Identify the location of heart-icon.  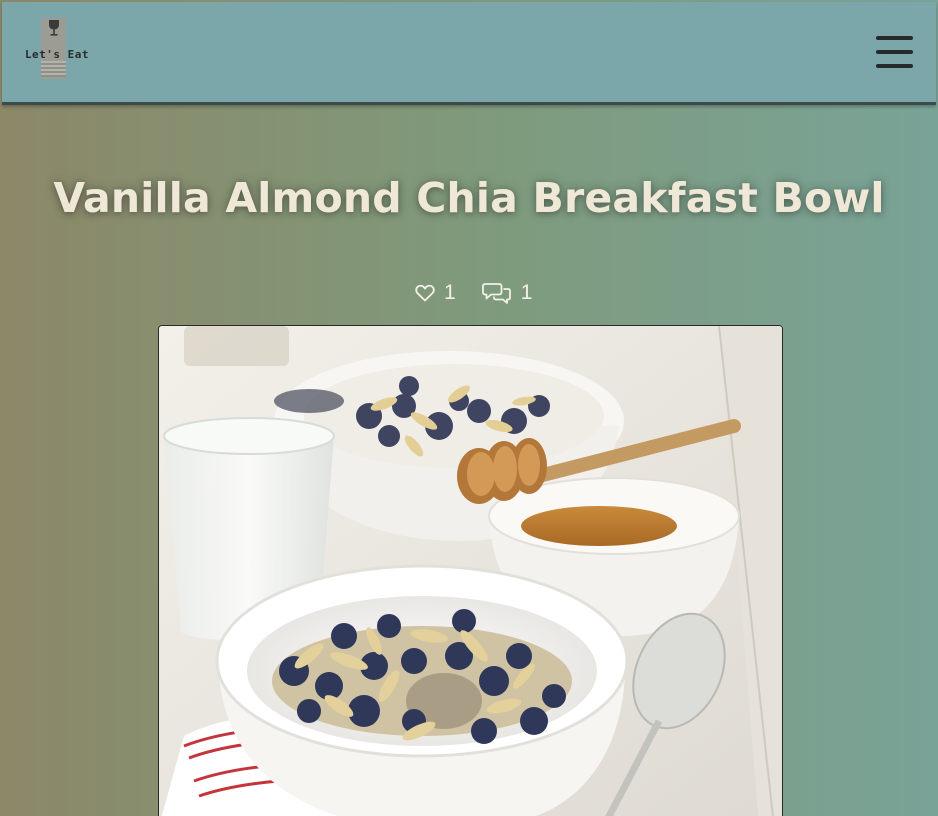
(425, 293).